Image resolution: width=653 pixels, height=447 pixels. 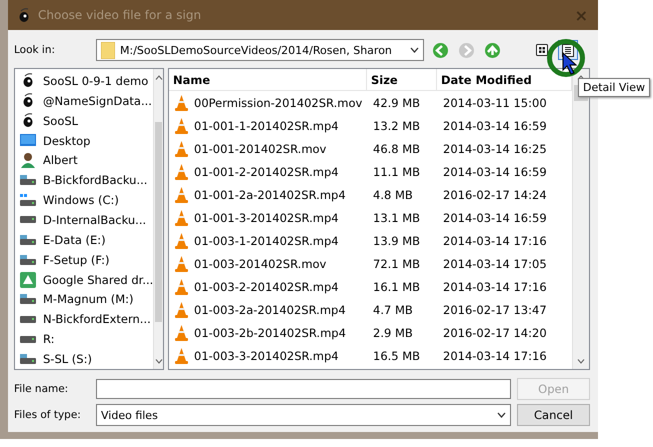 What do you see at coordinates (396, 149) in the screenshot?
I see `file-size: 46.8 MB` at bounding box center [396, 149].